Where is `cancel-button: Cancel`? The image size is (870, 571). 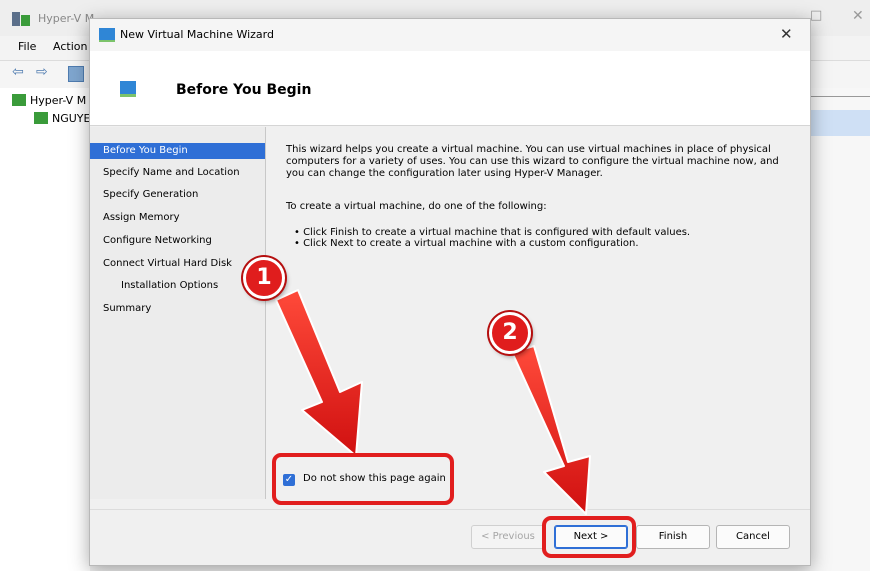
cancel-button: Cancel is located at coordinates (753, 537).